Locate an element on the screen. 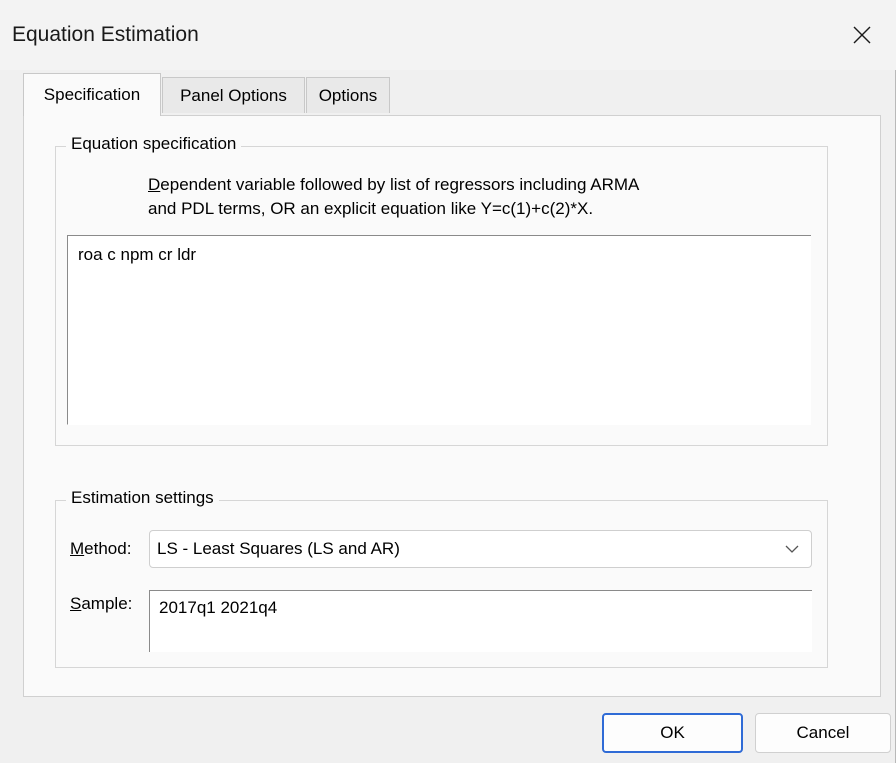  sample-label-accelerator: S is located at coordinates (76, 603).